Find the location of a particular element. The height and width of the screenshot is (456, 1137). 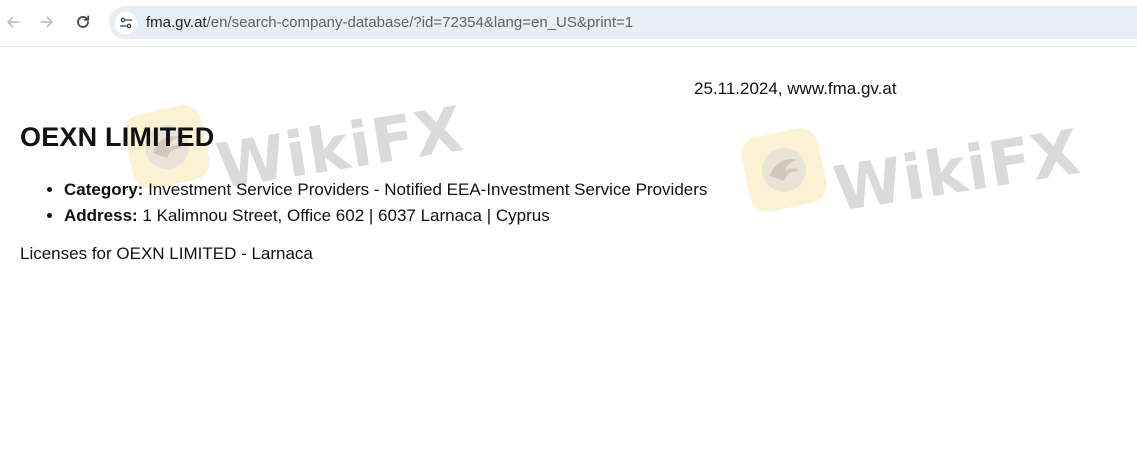

forward-arrow-icon is located at coordinates (46, 22).